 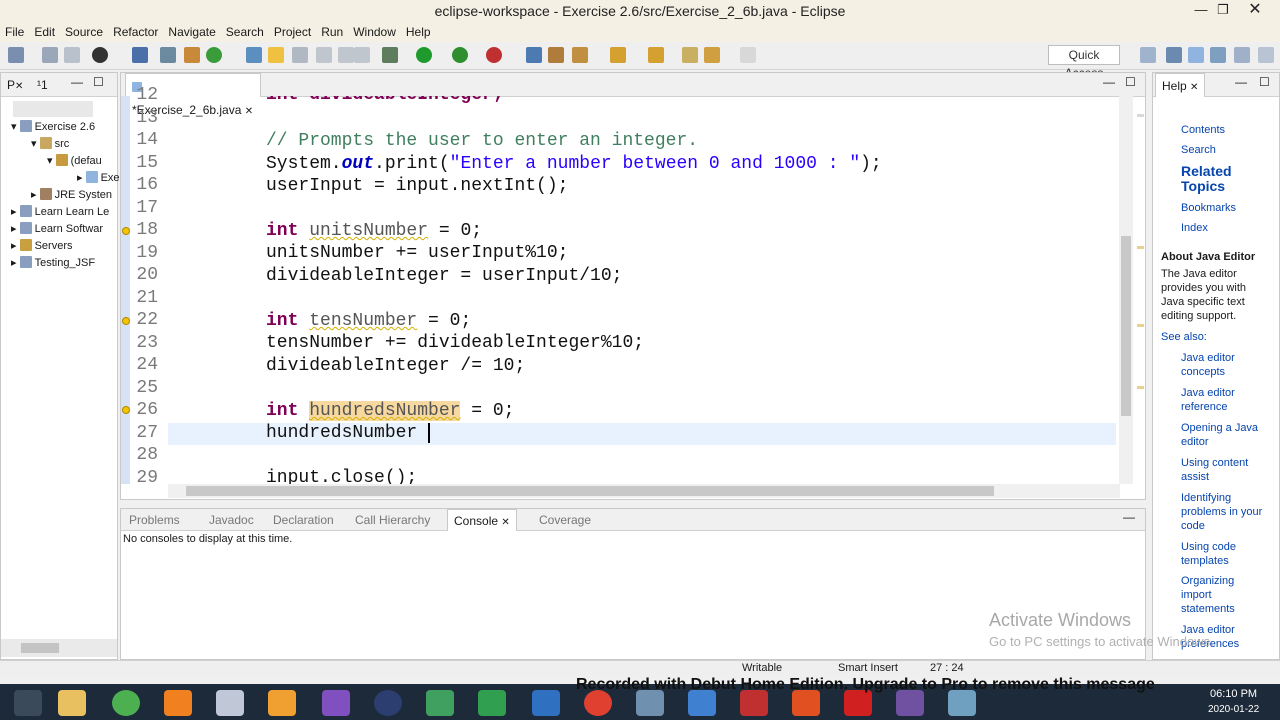 I want to click on console-icon, so click(x=140, y=55).